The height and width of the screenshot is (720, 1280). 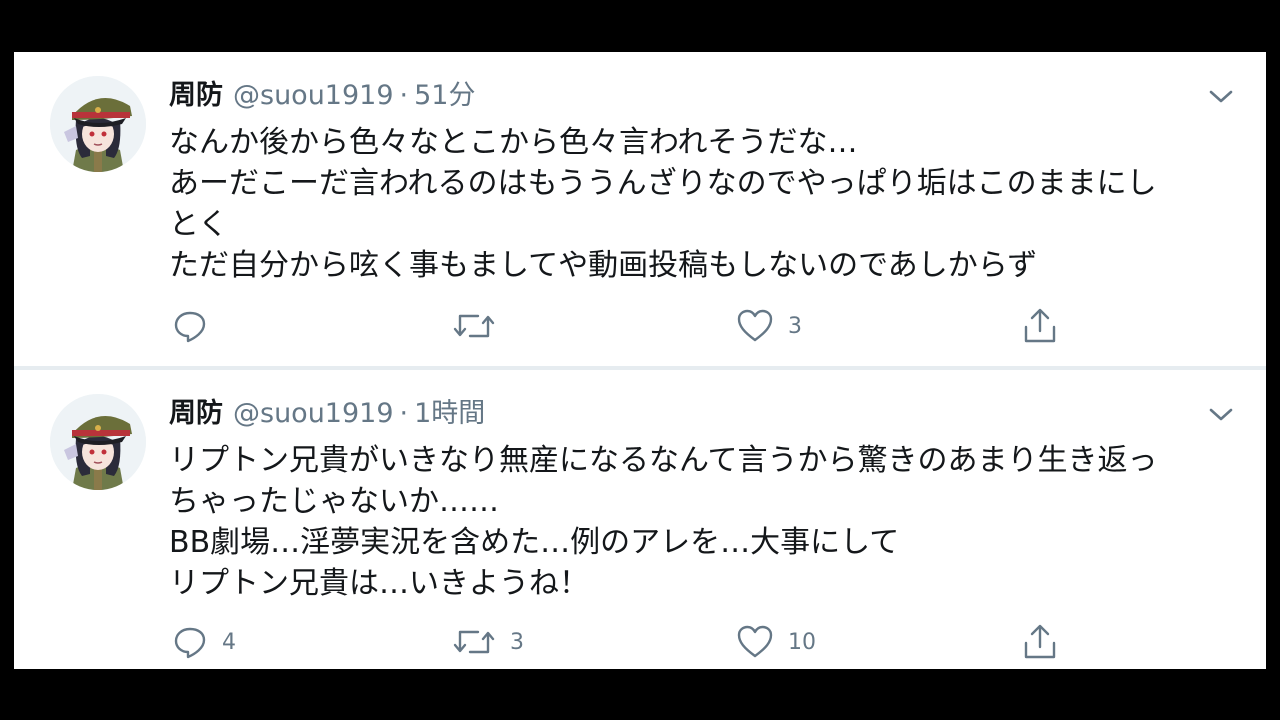 I want to click on like-count: 3, so click(x=795, y=326).